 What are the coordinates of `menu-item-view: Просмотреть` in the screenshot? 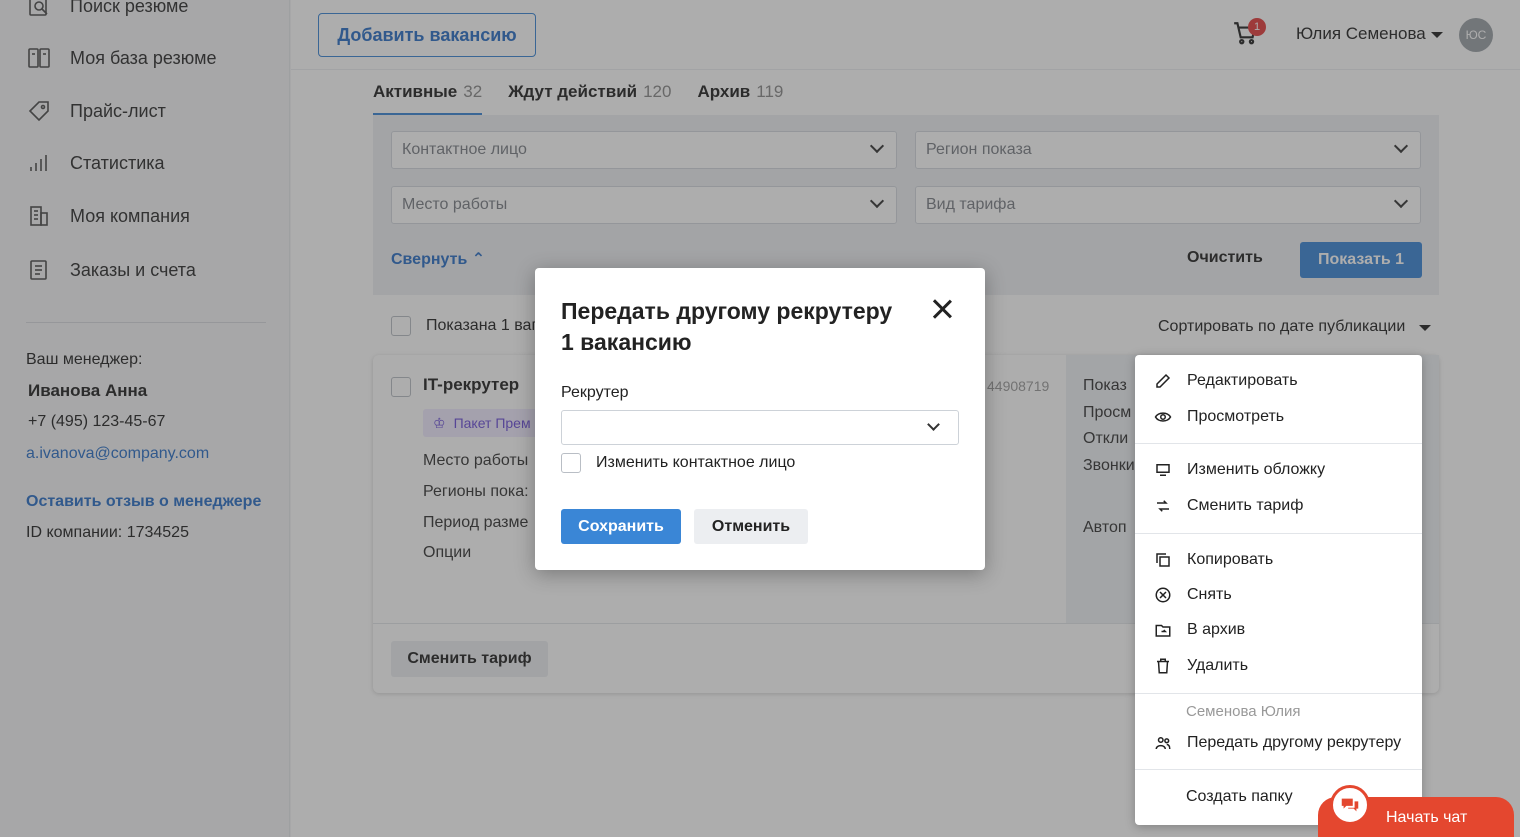 It's located at (1218, 417).